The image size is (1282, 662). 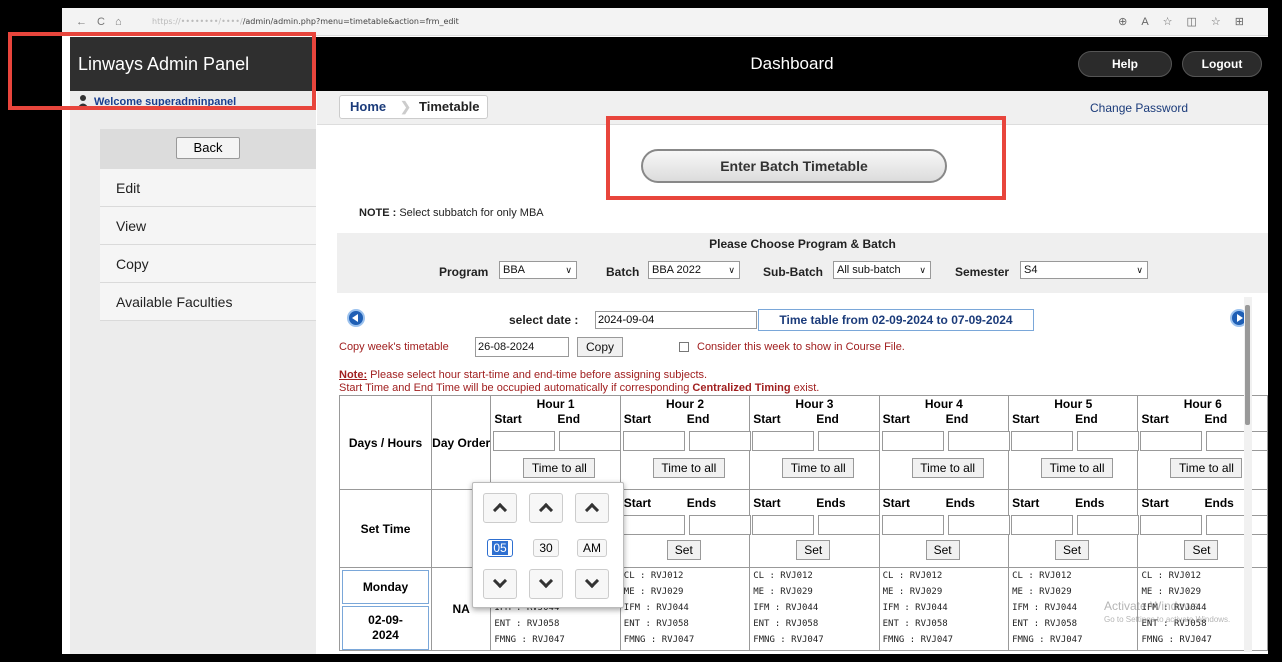 I want to click on copy-week-button: Copy, so click(x=600, y=347).